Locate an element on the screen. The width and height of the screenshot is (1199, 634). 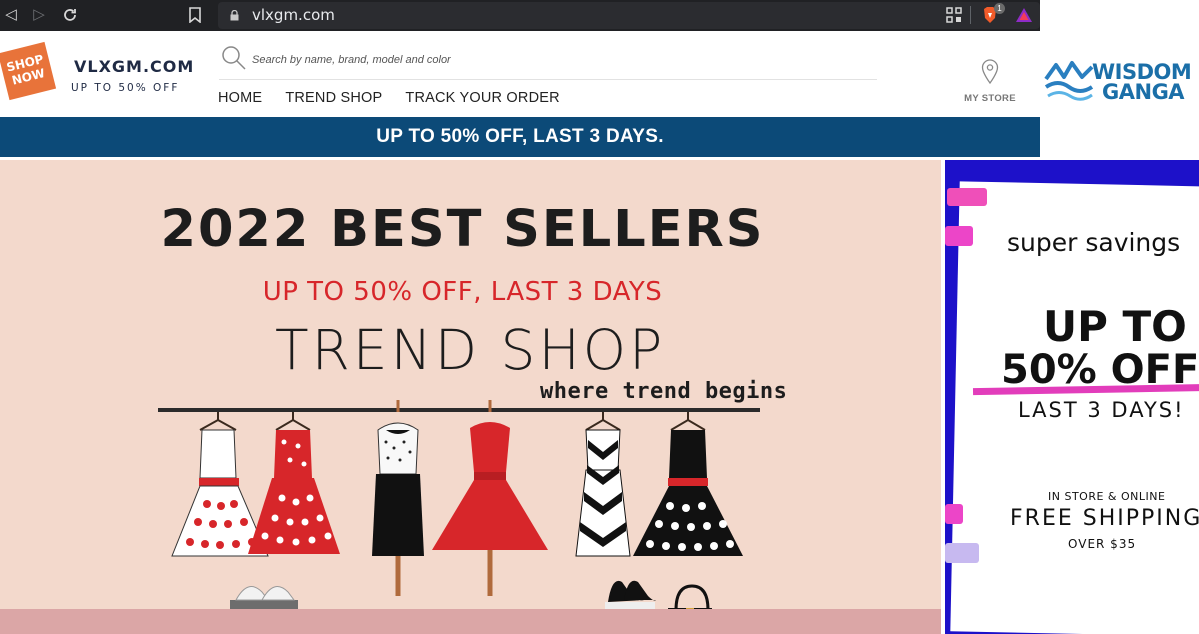
browser-toolbar: ◁ ▷ vlxgm.com 1 is located at coordinates (520, 15).